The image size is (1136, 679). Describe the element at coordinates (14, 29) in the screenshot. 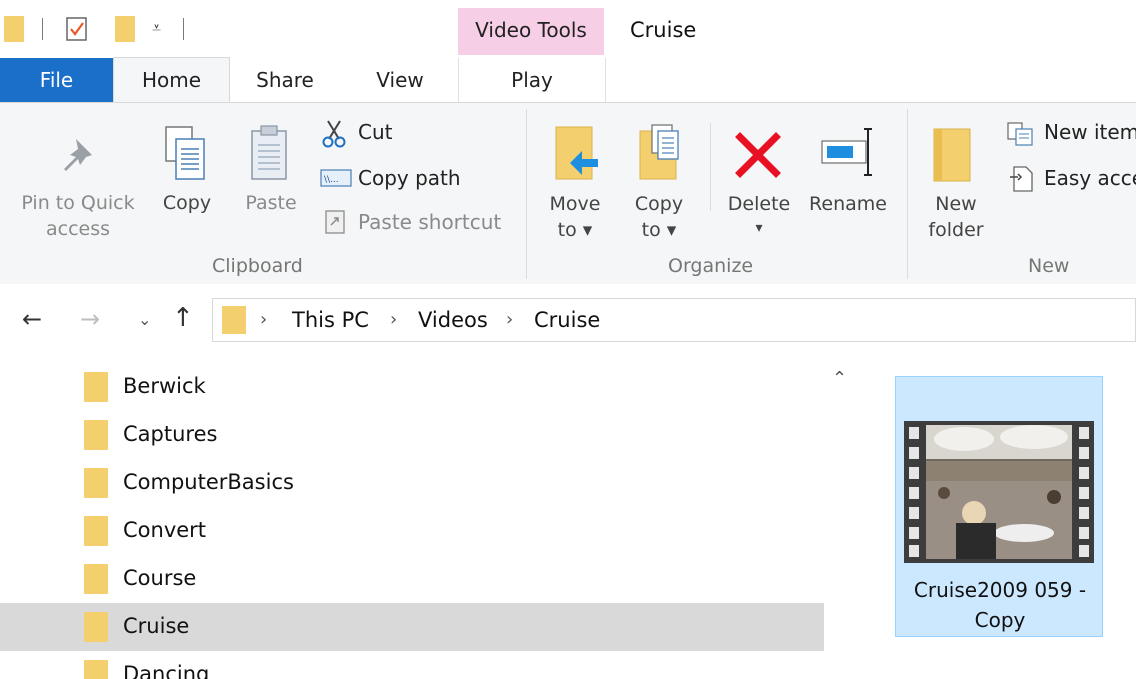

I see `qat-folder-icon` at that location.